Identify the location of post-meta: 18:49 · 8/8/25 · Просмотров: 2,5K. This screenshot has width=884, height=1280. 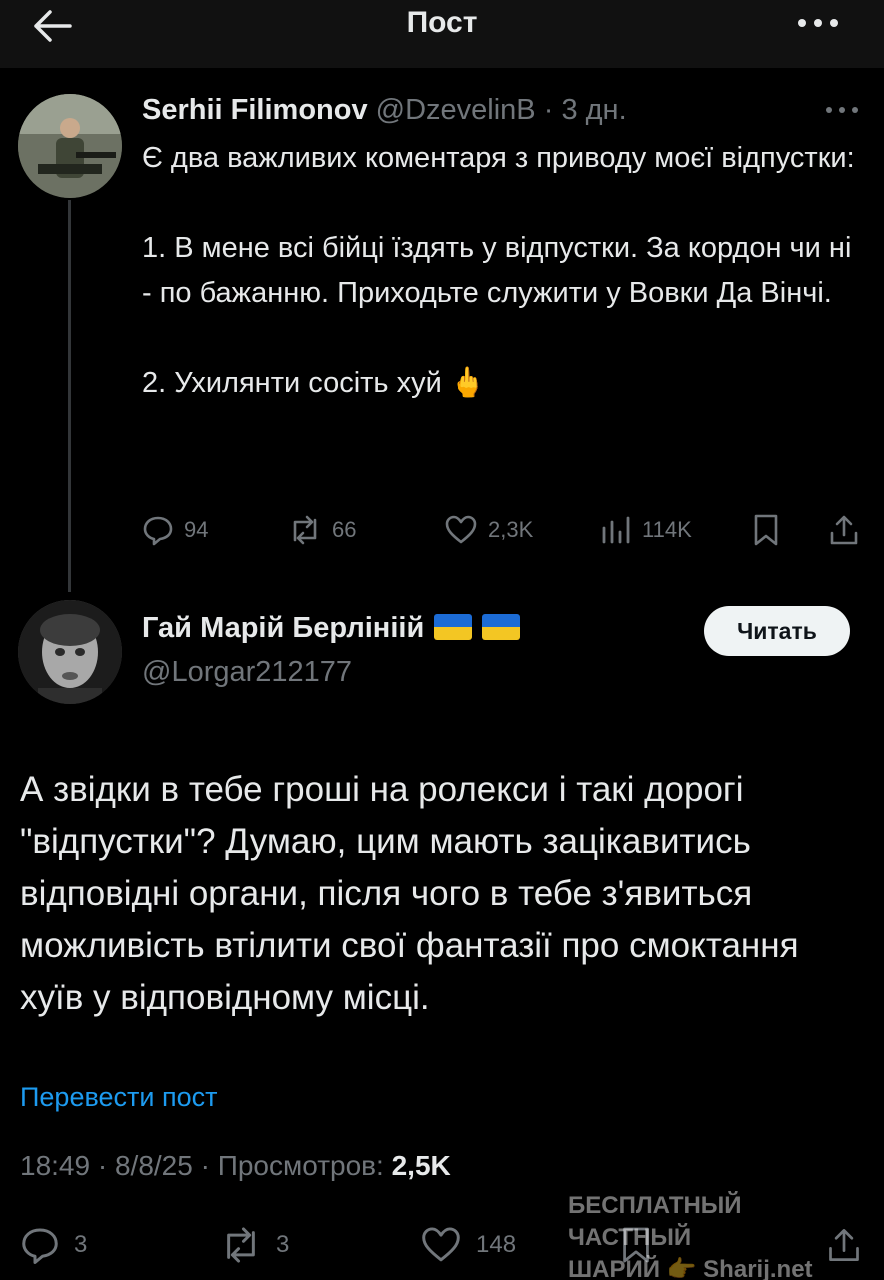
(235, 1165).